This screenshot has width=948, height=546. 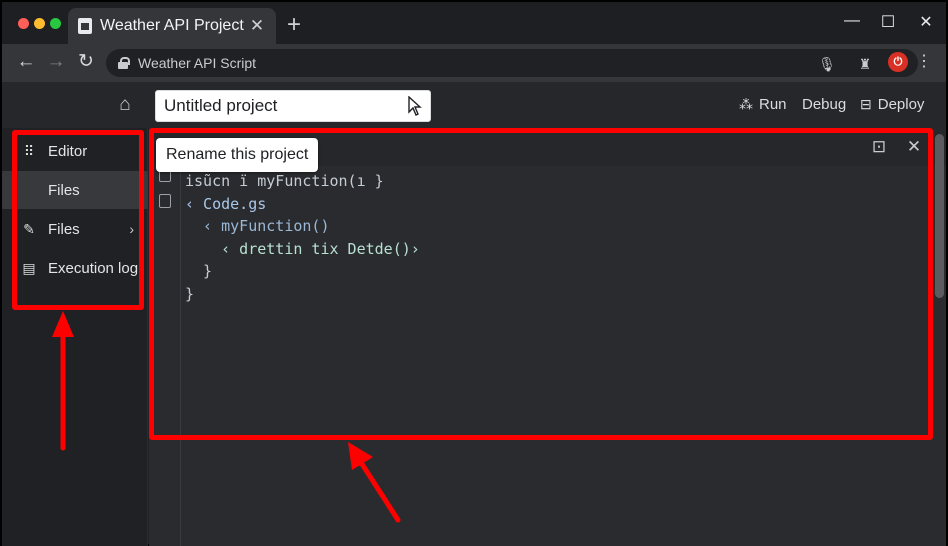 I want to click on up-arrow-icon, so click(x=63, y=381).